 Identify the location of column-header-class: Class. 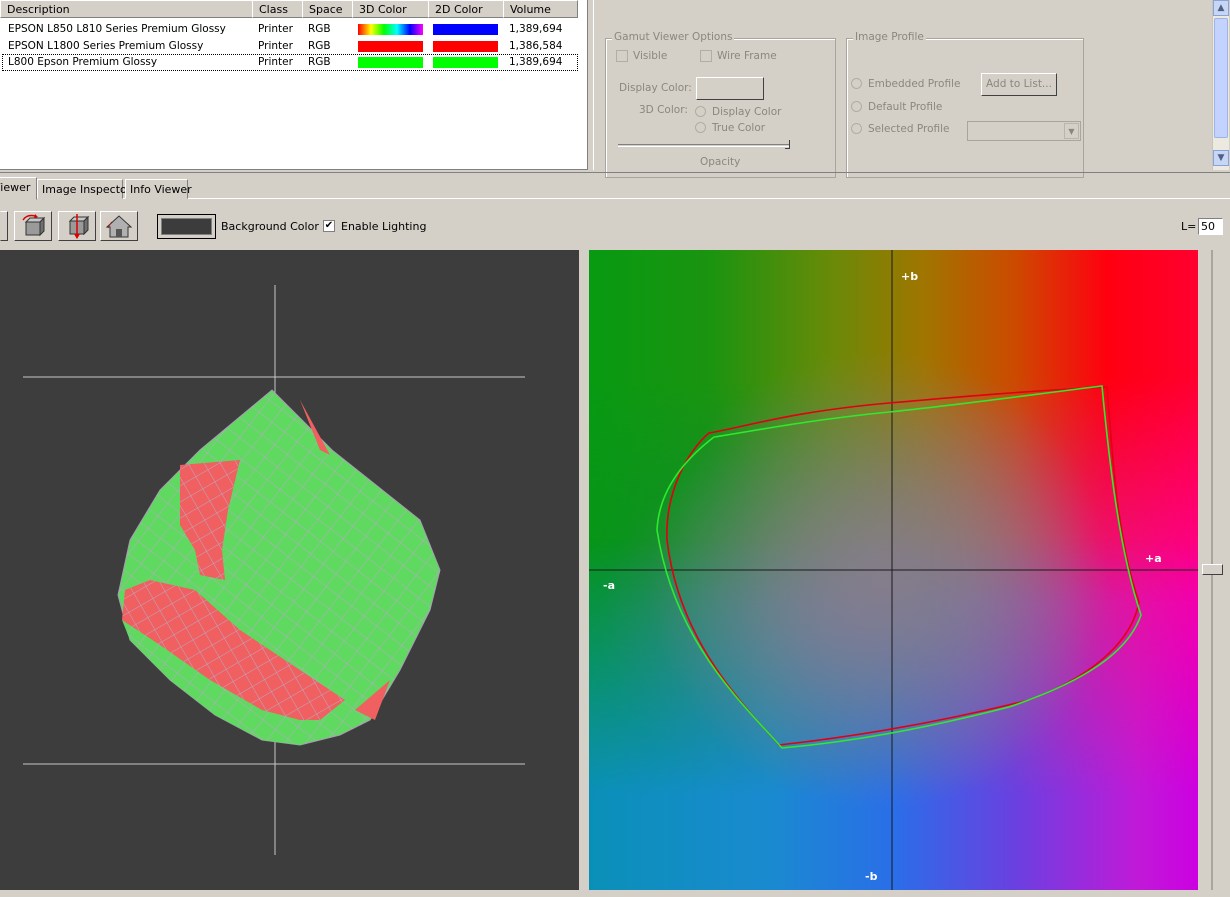
(277, 9).